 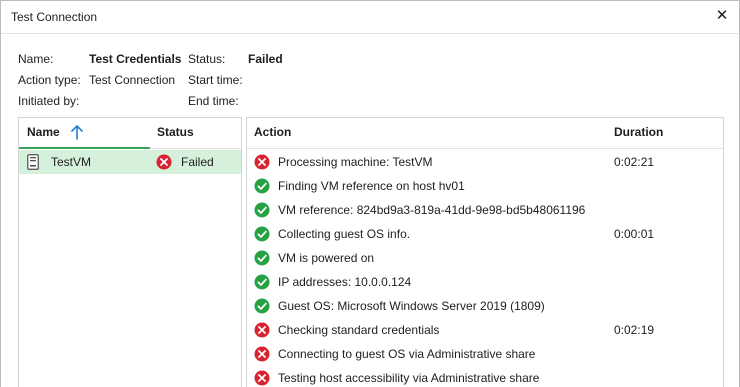 I want to click on sort-indicator, so click(x=84, y=148).